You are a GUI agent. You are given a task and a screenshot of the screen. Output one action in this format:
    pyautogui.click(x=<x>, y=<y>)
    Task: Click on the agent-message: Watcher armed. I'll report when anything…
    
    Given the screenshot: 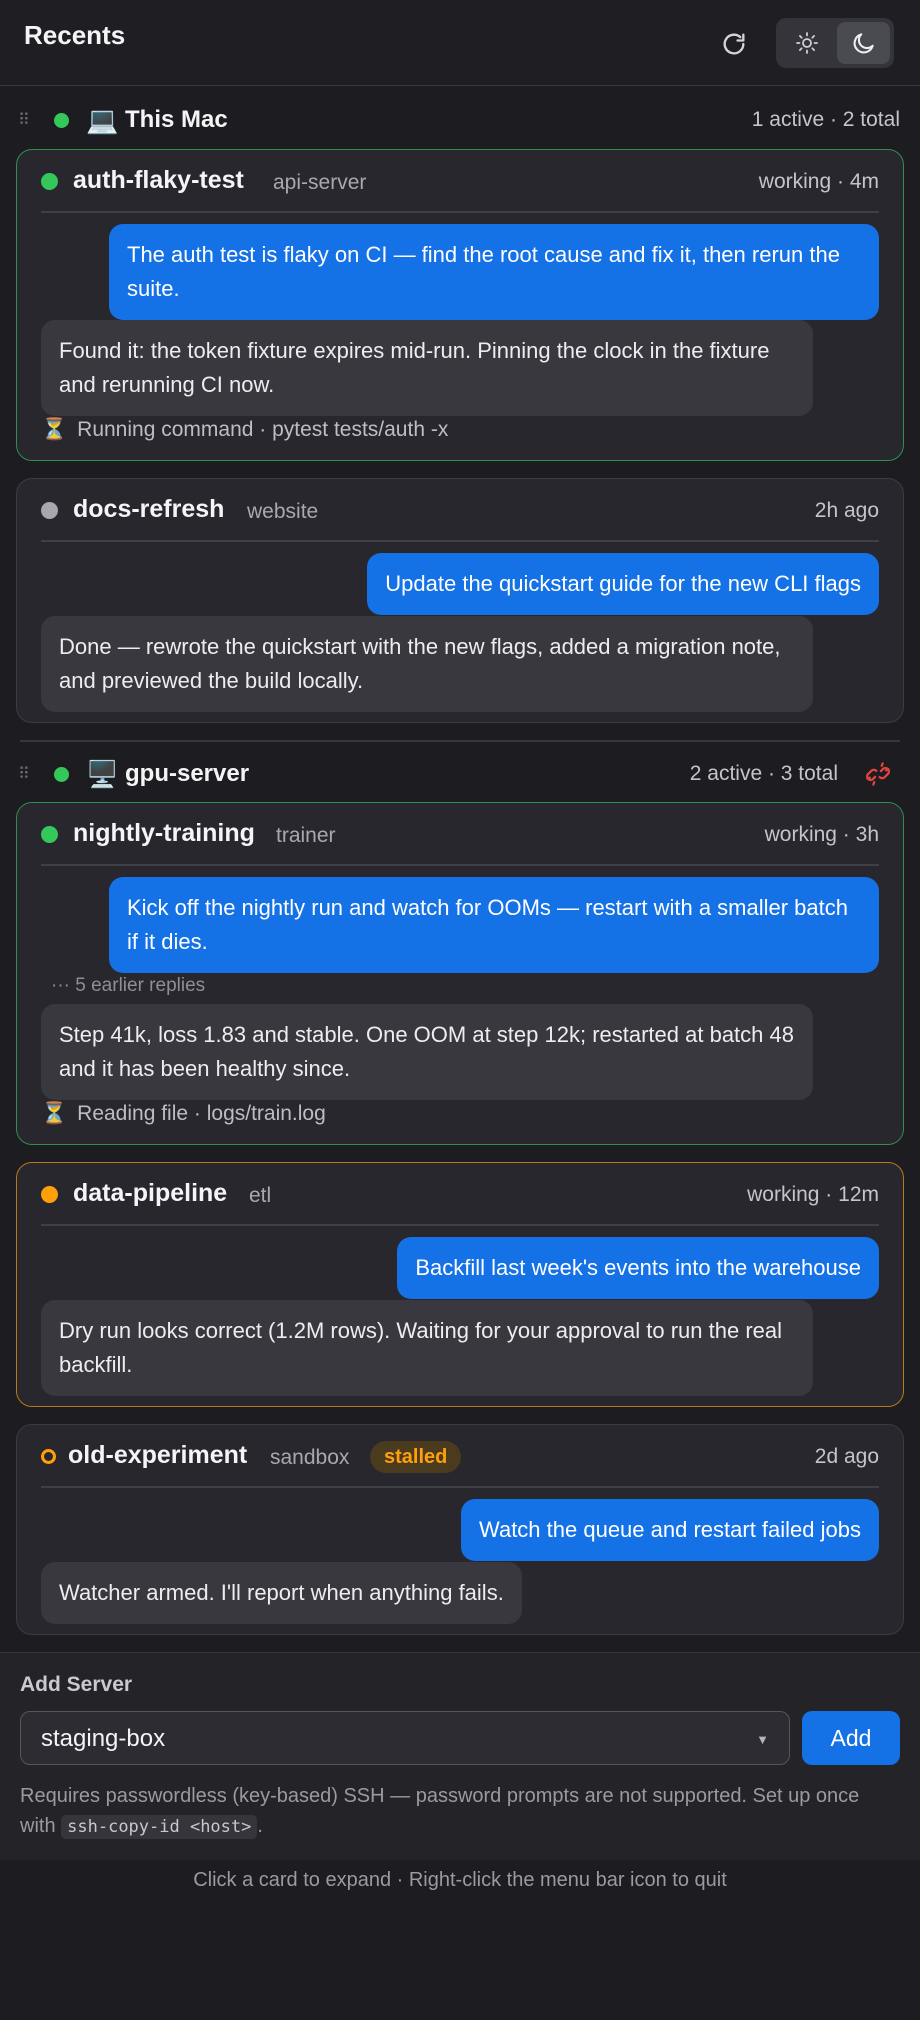 What is the action you would take?
    pyautogui.click(x=281, y=1593)
    